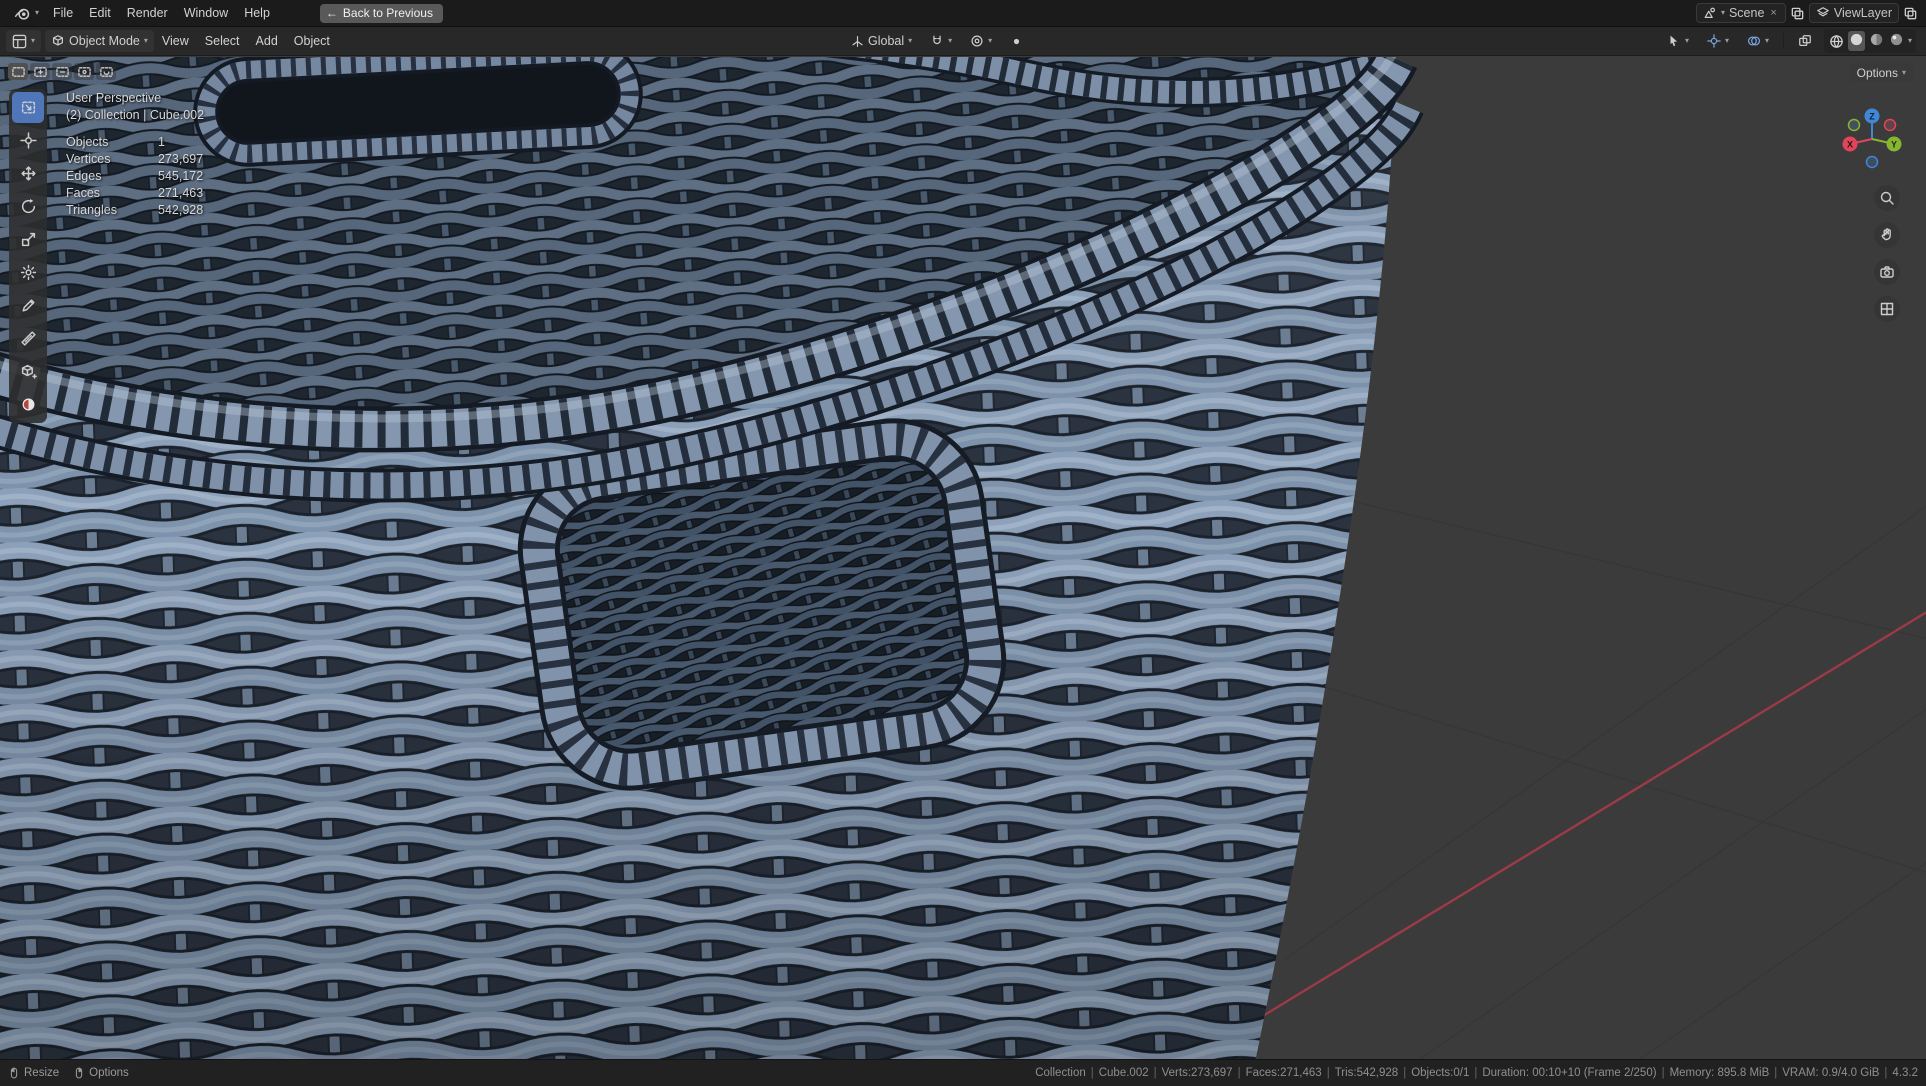 The image size is (1926, 1086). What do you see at coordinates (84, 71) in the screenshot?
I see `select-mode-invert-button` at bounding box center [84, 71].